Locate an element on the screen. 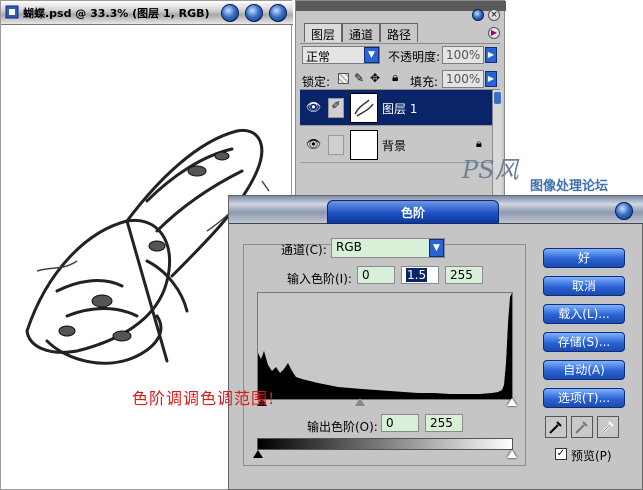 The height and width of the screenshot is (490, 643). opacity-label: 不透明度: is located at coordinates (414, 57).